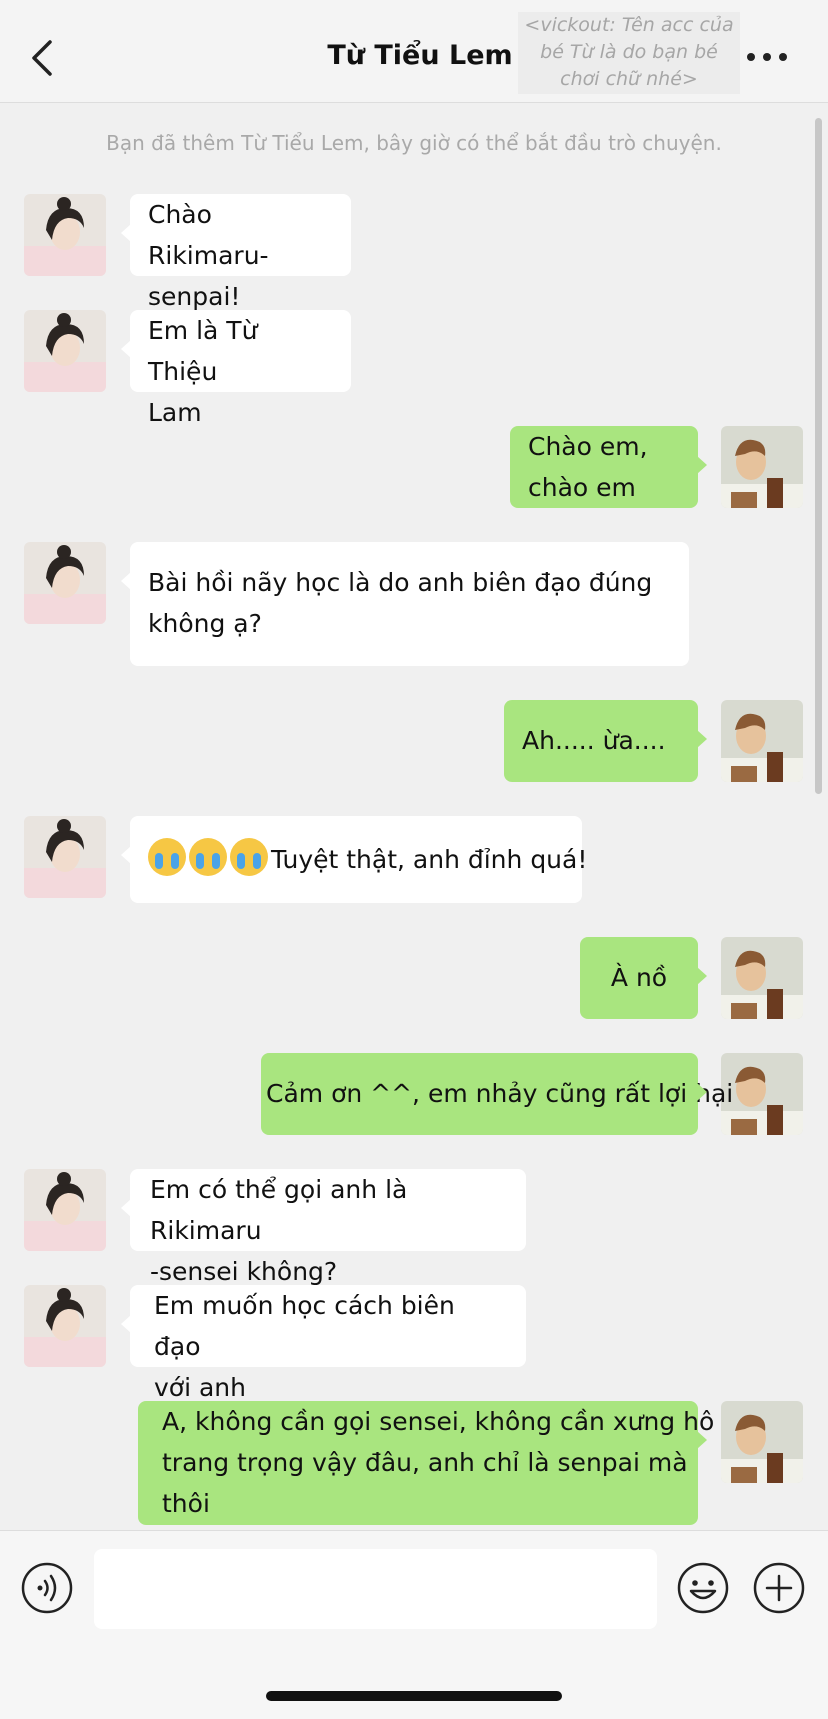 The height and width of the screenshot is (1719, 828). Describe the element at coordinates (236, 368) in the screenshot. I see `message-bubble-incoming: Em là Từ Thiệu Lam` at that location.